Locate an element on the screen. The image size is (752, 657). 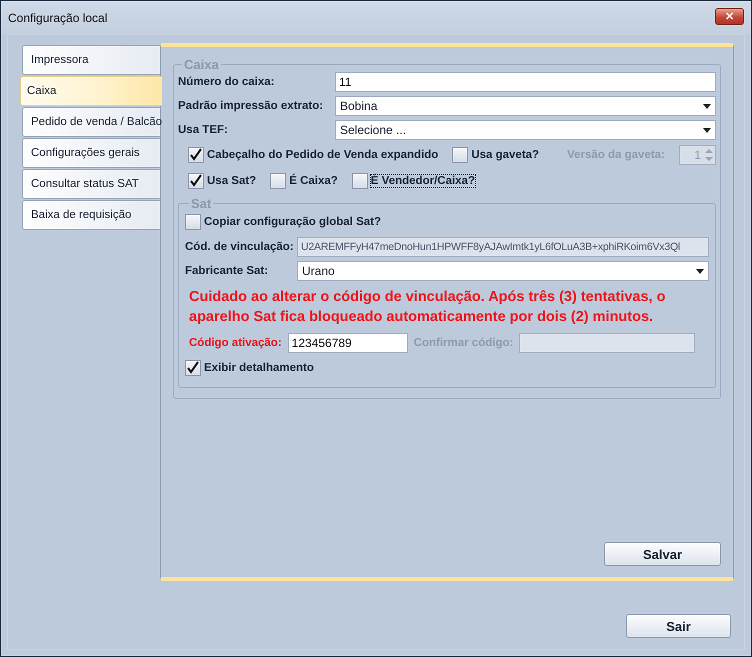
exit-button: Sair is located at coordinates (678, 626).